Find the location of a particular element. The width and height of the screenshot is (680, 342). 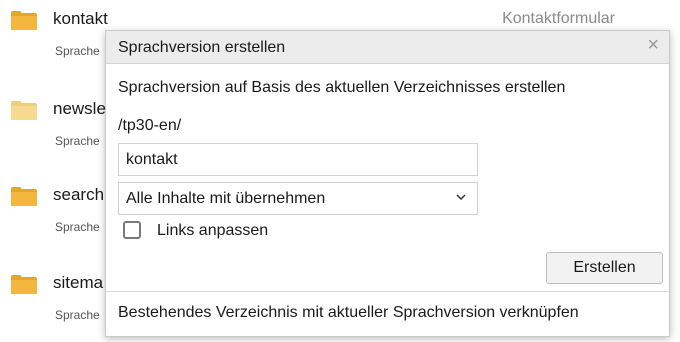

chevron-down-icon is located at coordinates (461, 197).